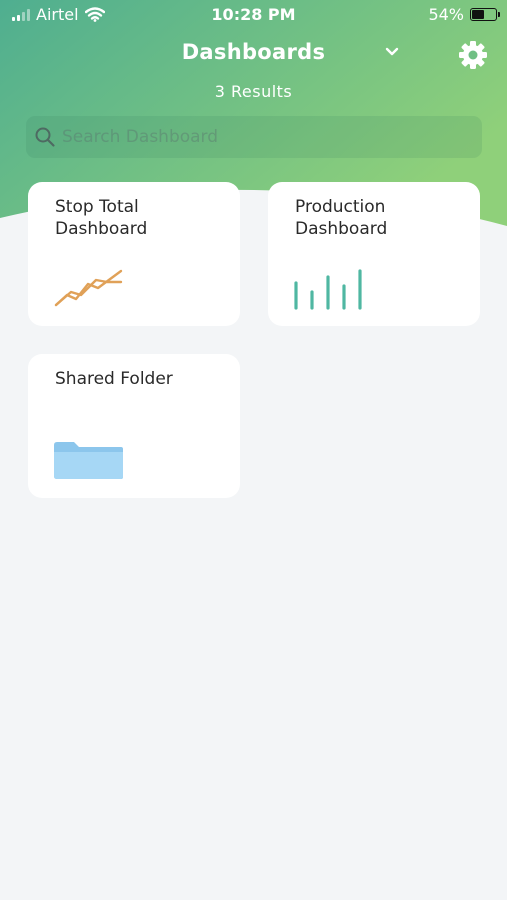 The height and width of the screenshot is (900, 507). I want to click on results-count: 3 Results, so click(253, 91).